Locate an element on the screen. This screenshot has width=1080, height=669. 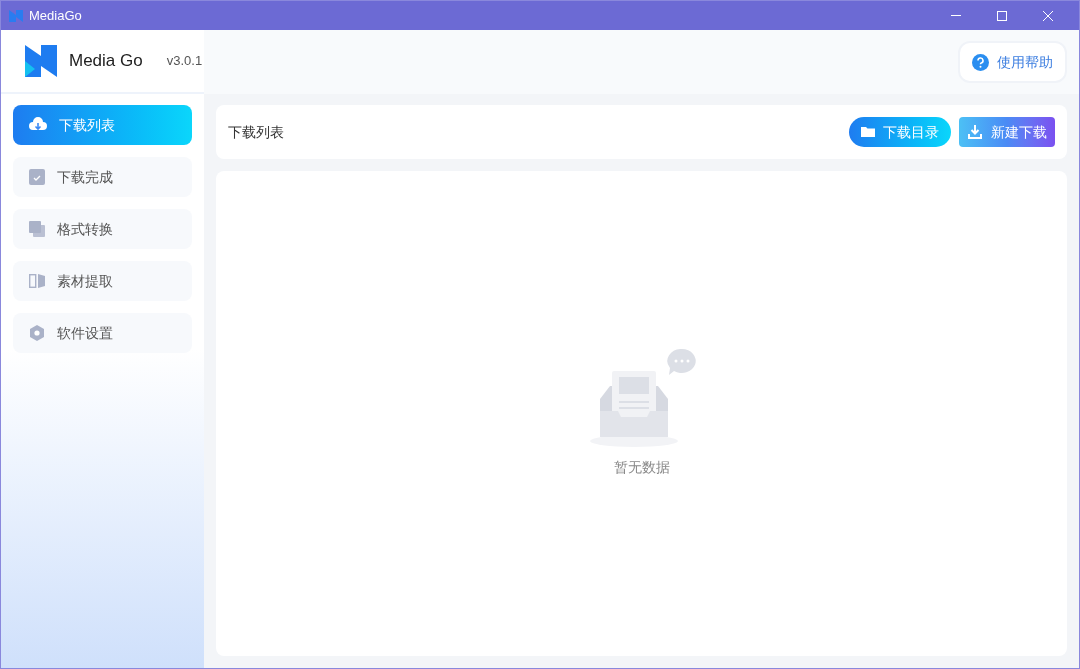
new-download-button: 新建下载 is located at coordinates (1007, 132).